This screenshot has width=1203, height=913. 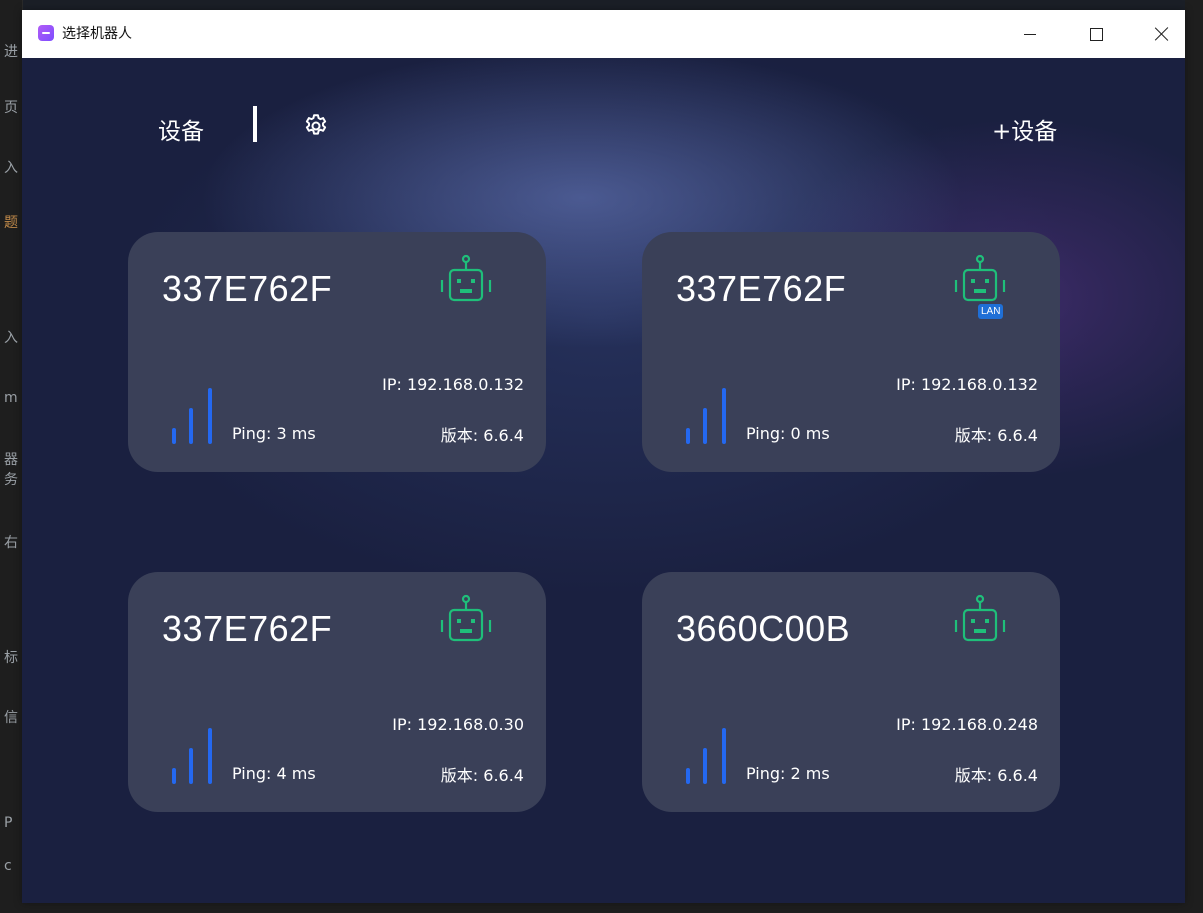 I want to click on background-glyph: 进, so click(x=11, y=52).